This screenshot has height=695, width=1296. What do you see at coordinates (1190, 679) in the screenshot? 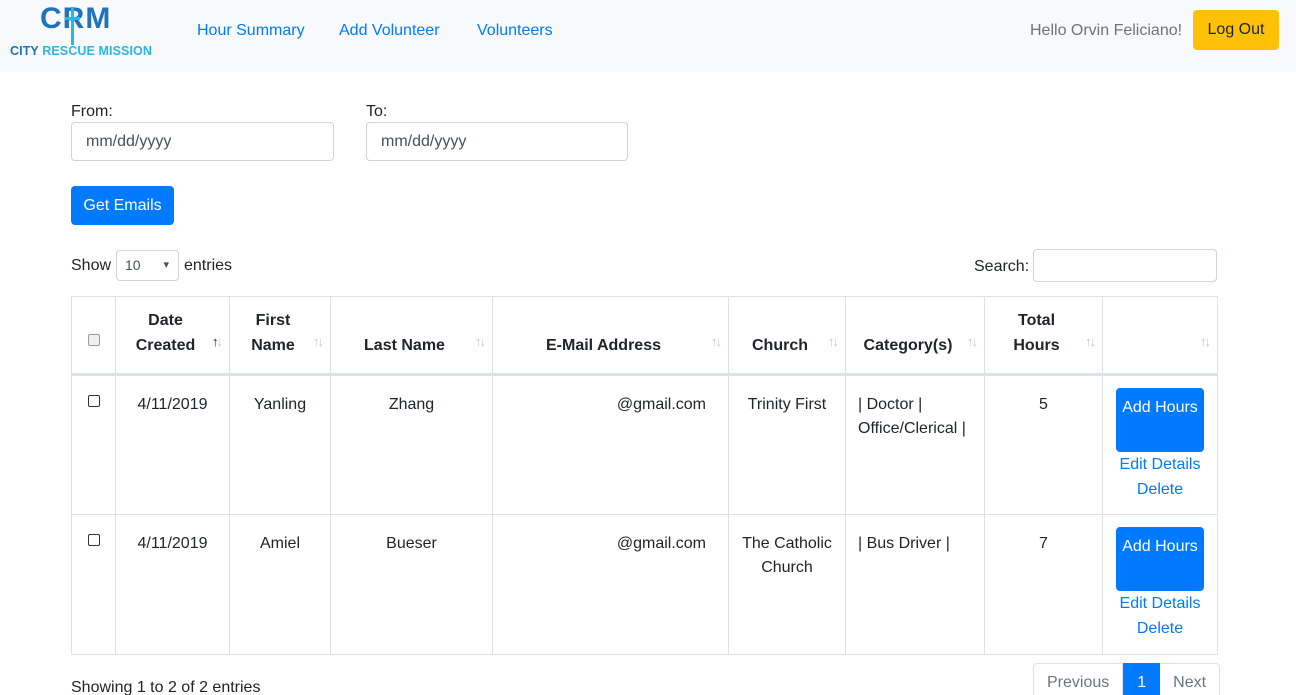
I see `pagination-next: Next` at bounding box center [1190, 679].